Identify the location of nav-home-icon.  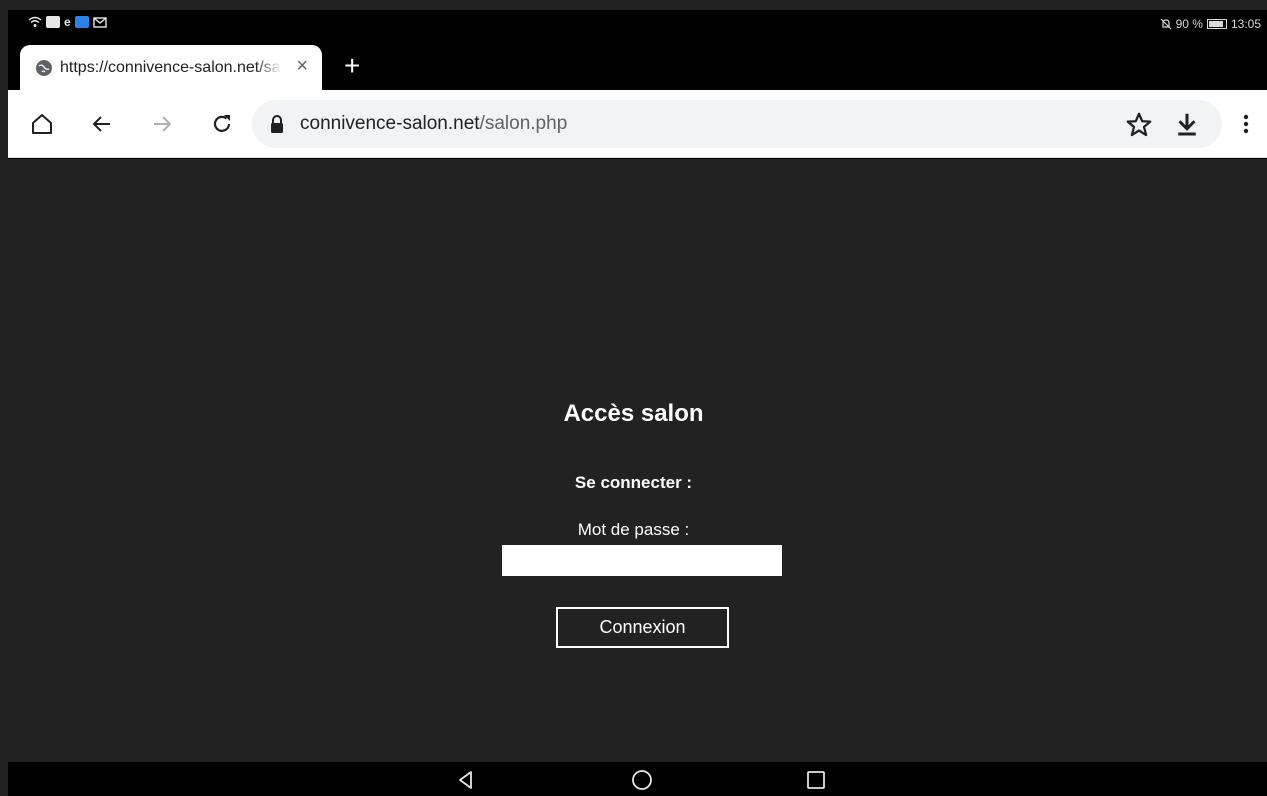
(642, 780).